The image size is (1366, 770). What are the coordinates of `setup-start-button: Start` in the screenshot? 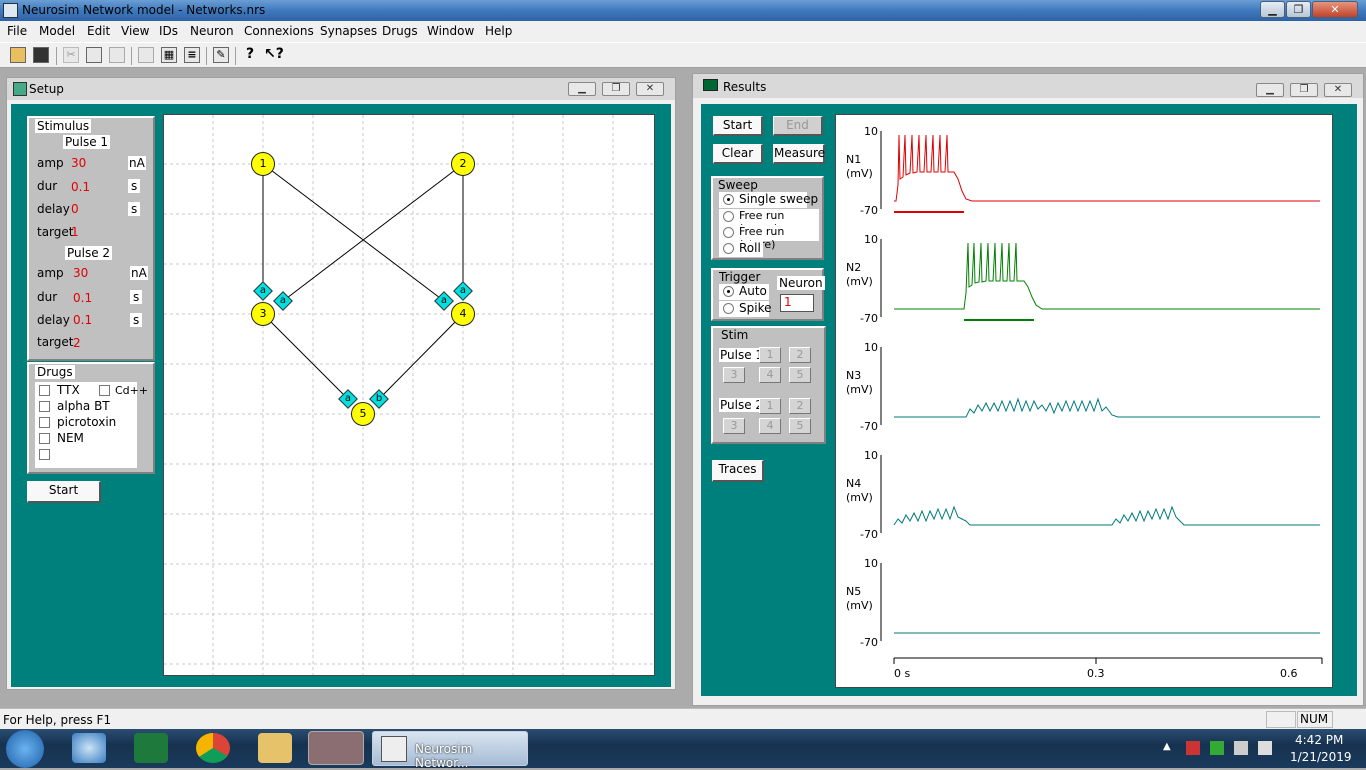 It's located at (64, 492).